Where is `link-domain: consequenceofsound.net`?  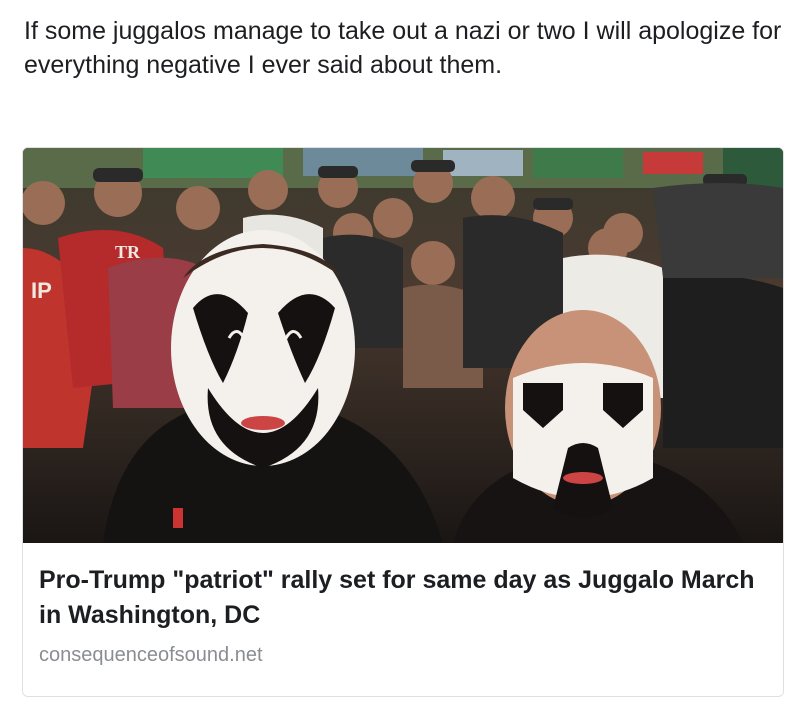 link-domain: consequenceofsound.net is located at coordinates (151, 655).